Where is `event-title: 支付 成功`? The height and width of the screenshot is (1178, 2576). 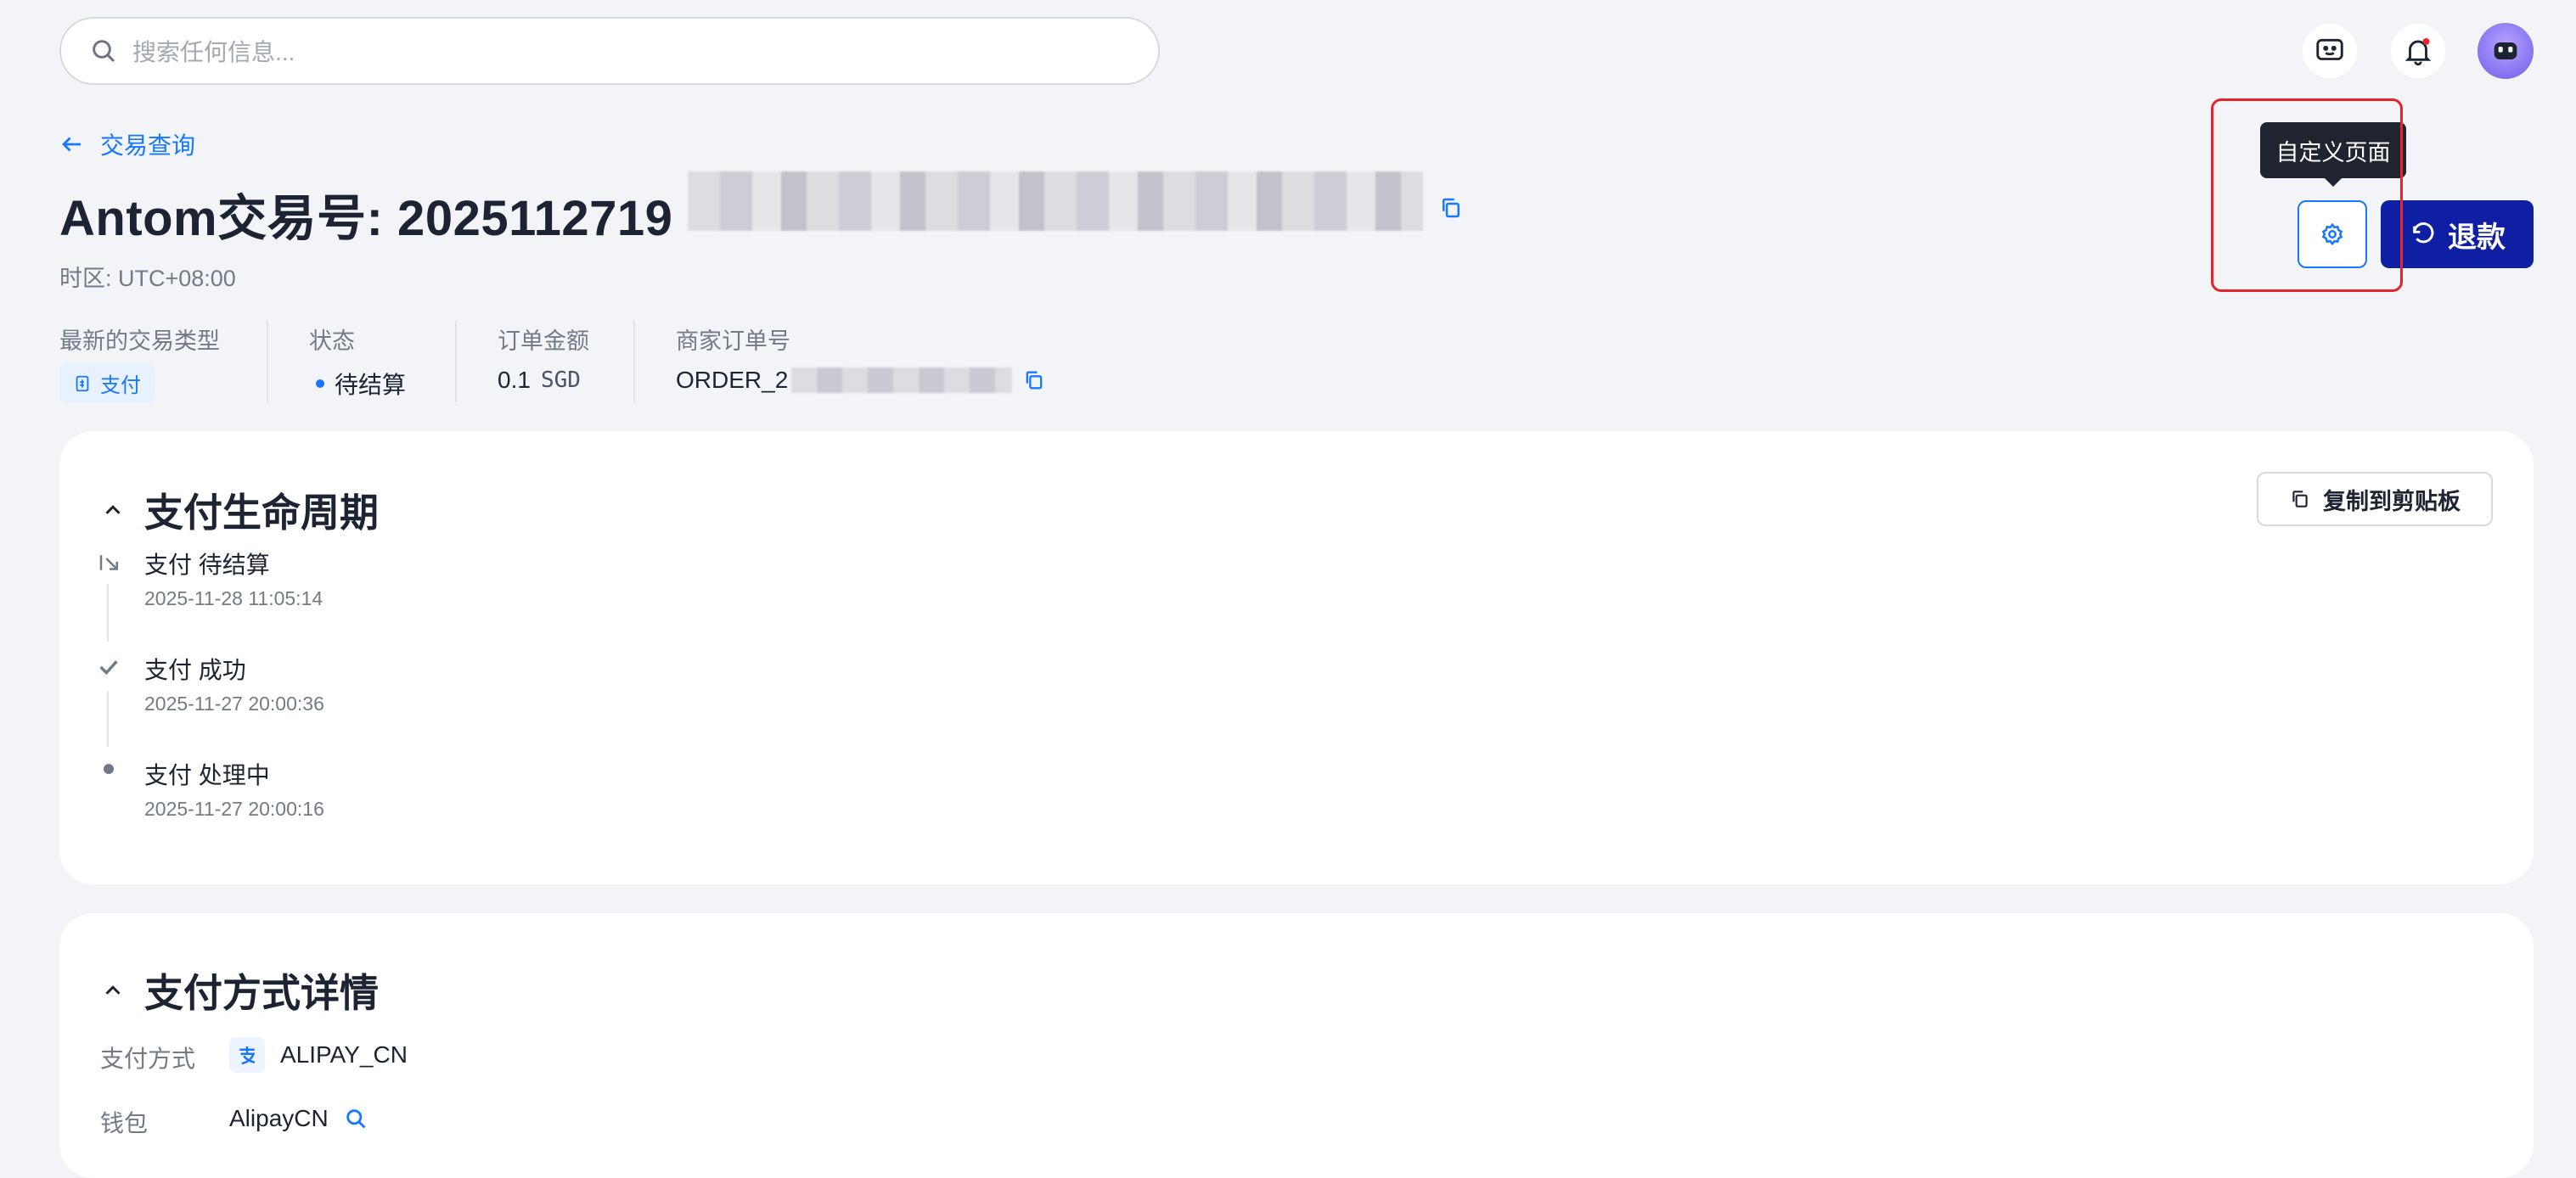
event-title: 支付 成功 is located at coordinates (195, 670).